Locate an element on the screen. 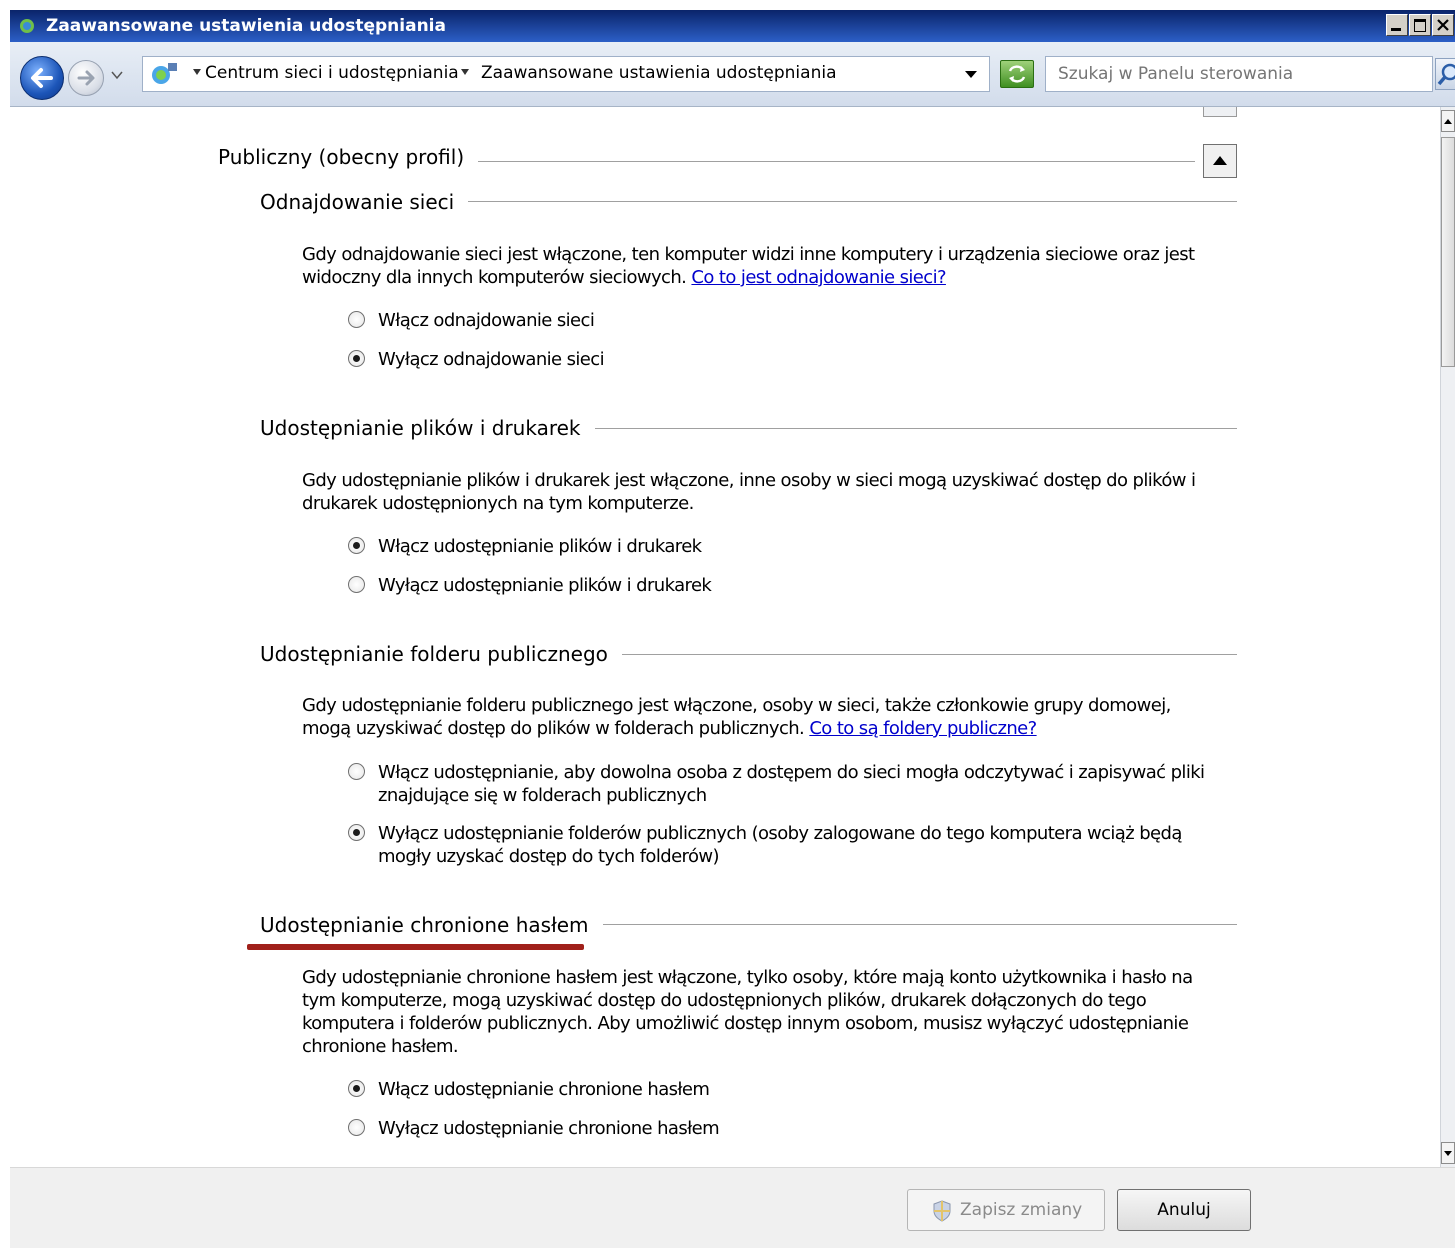  radio-label: Włącz udostępnianie plików i drukarek is located at coordinates (803, 546).